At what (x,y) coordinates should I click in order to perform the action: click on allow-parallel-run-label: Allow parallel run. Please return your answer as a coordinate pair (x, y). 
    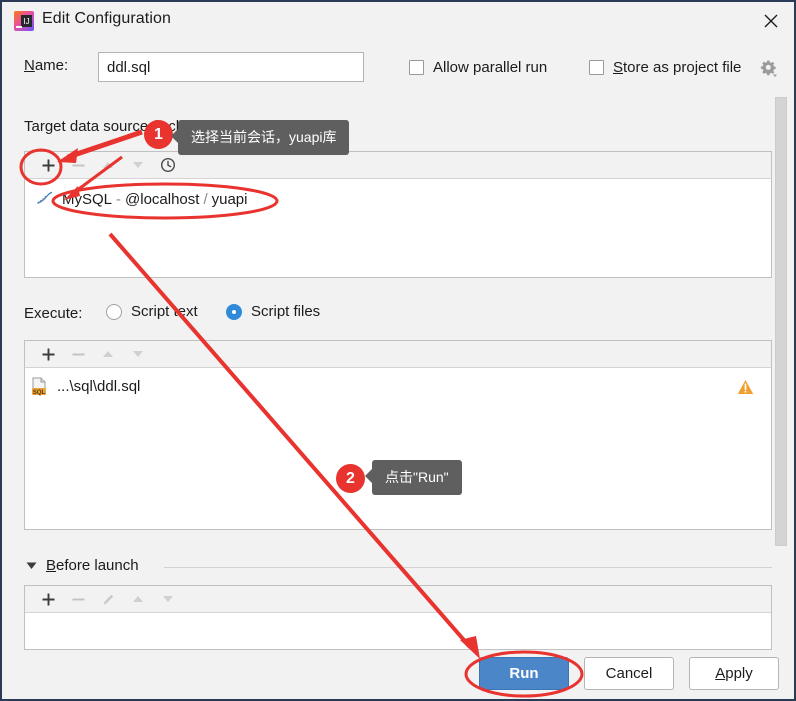
    Looking at the image, I should click on (490, 67).